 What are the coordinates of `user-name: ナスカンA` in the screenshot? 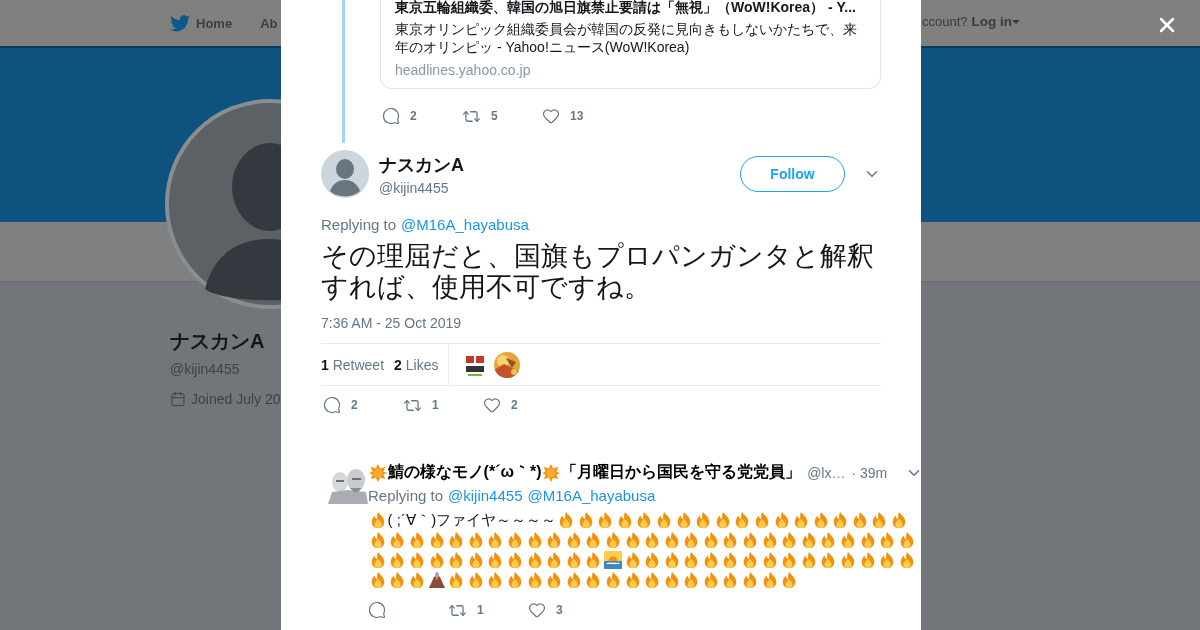 It's located at (559, 164).